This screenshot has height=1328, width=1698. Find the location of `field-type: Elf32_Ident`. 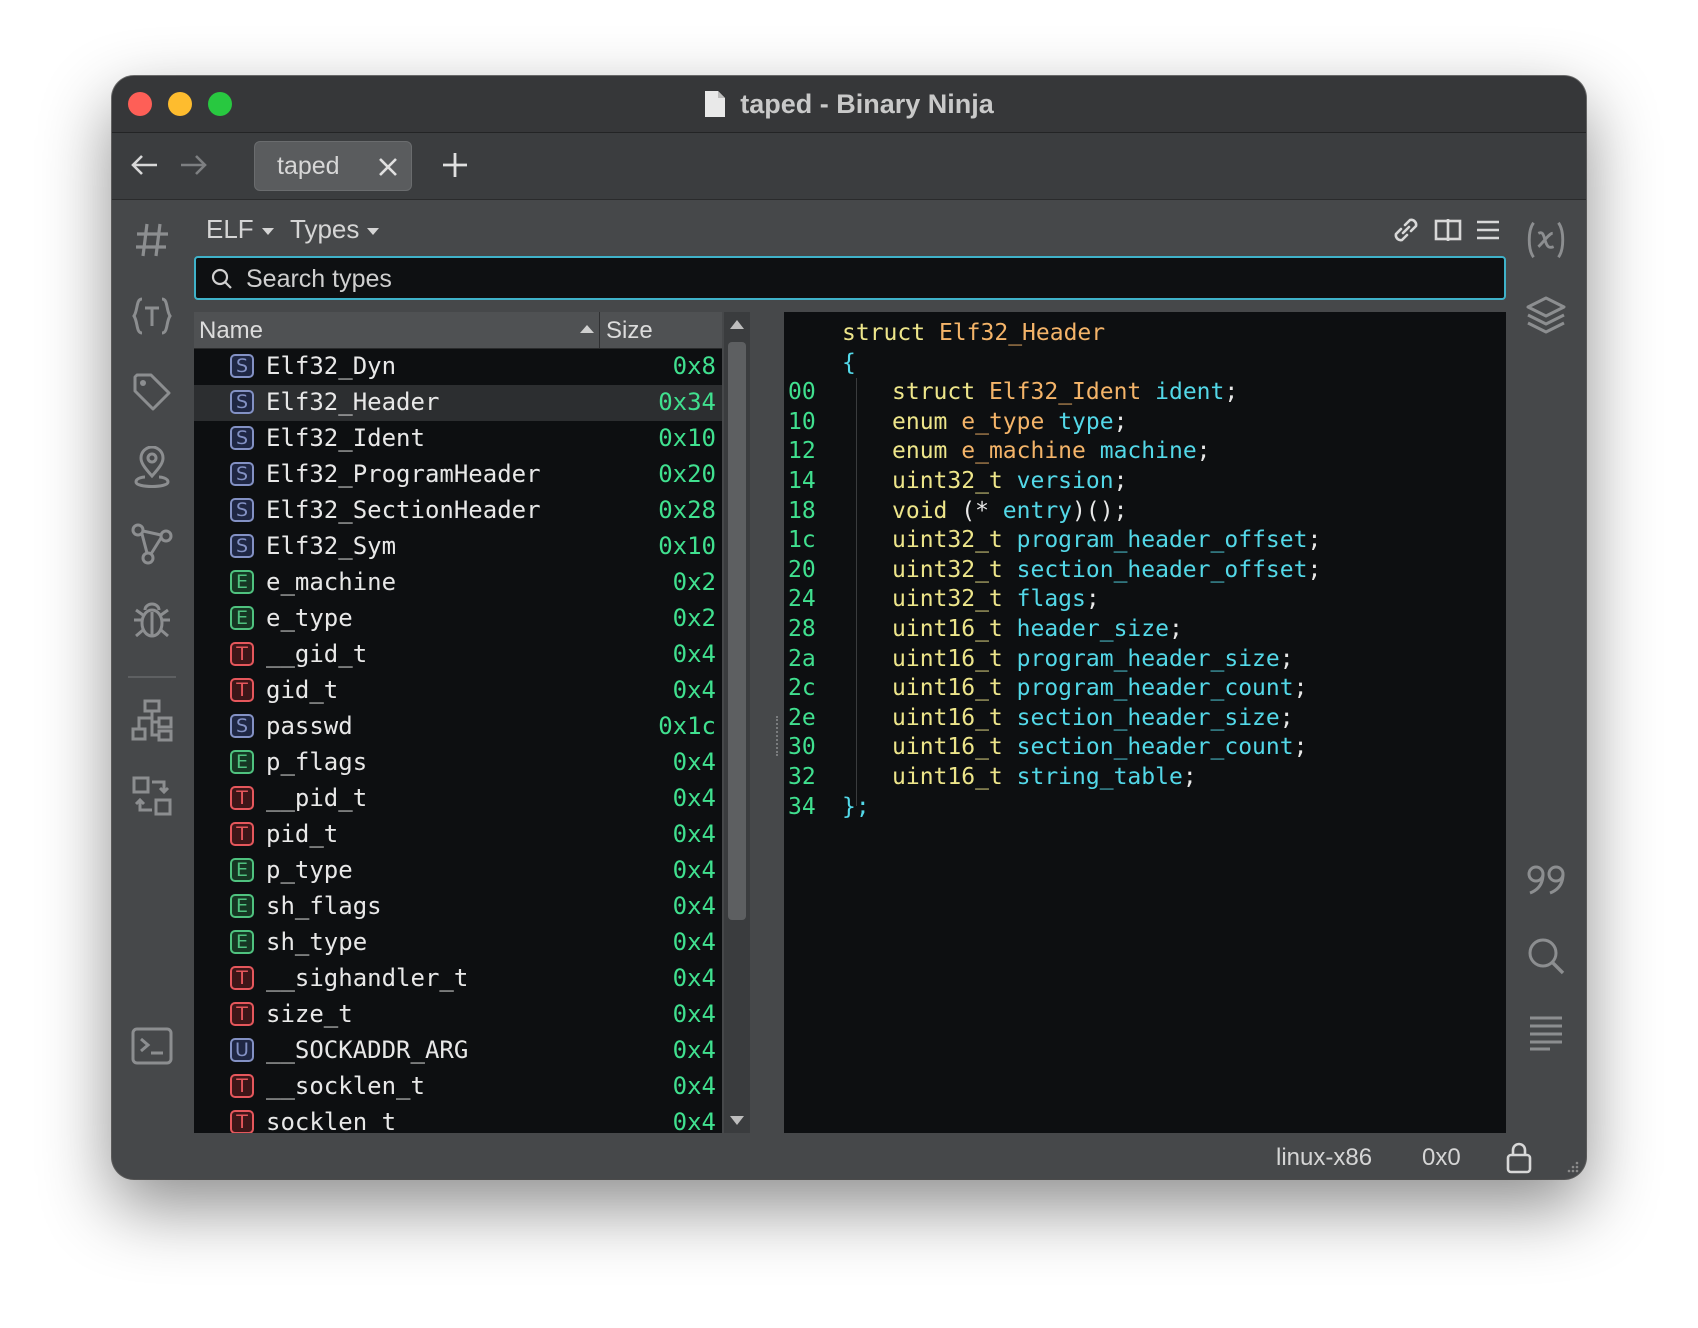

field-type: Elf32_Ident is located at coordinates (1065, 392).